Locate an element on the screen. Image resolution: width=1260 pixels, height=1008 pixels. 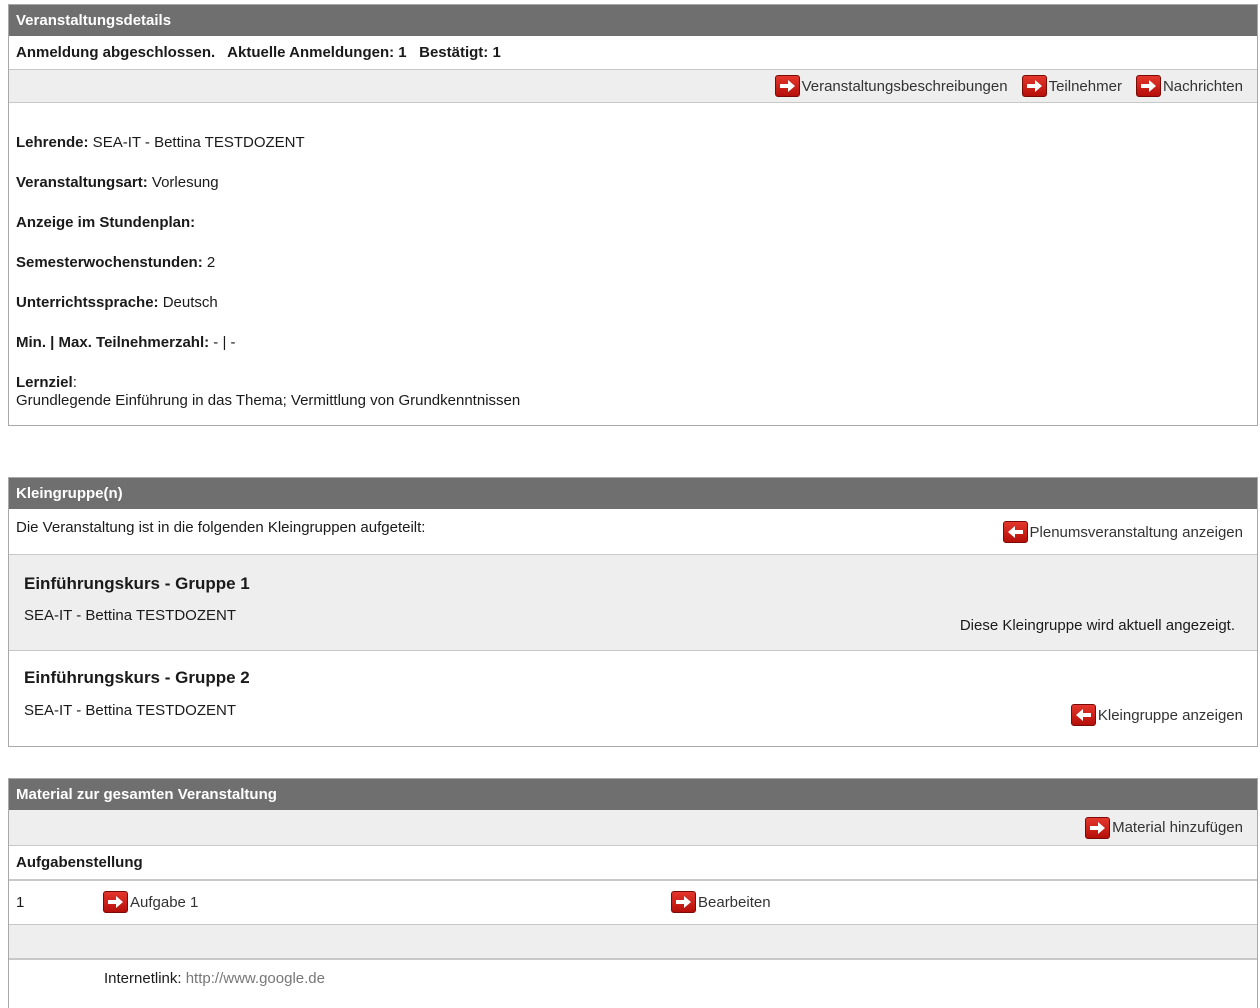
show-group-2-link: Kleingruppe anzeigen is located at coordinates (1156, 715).